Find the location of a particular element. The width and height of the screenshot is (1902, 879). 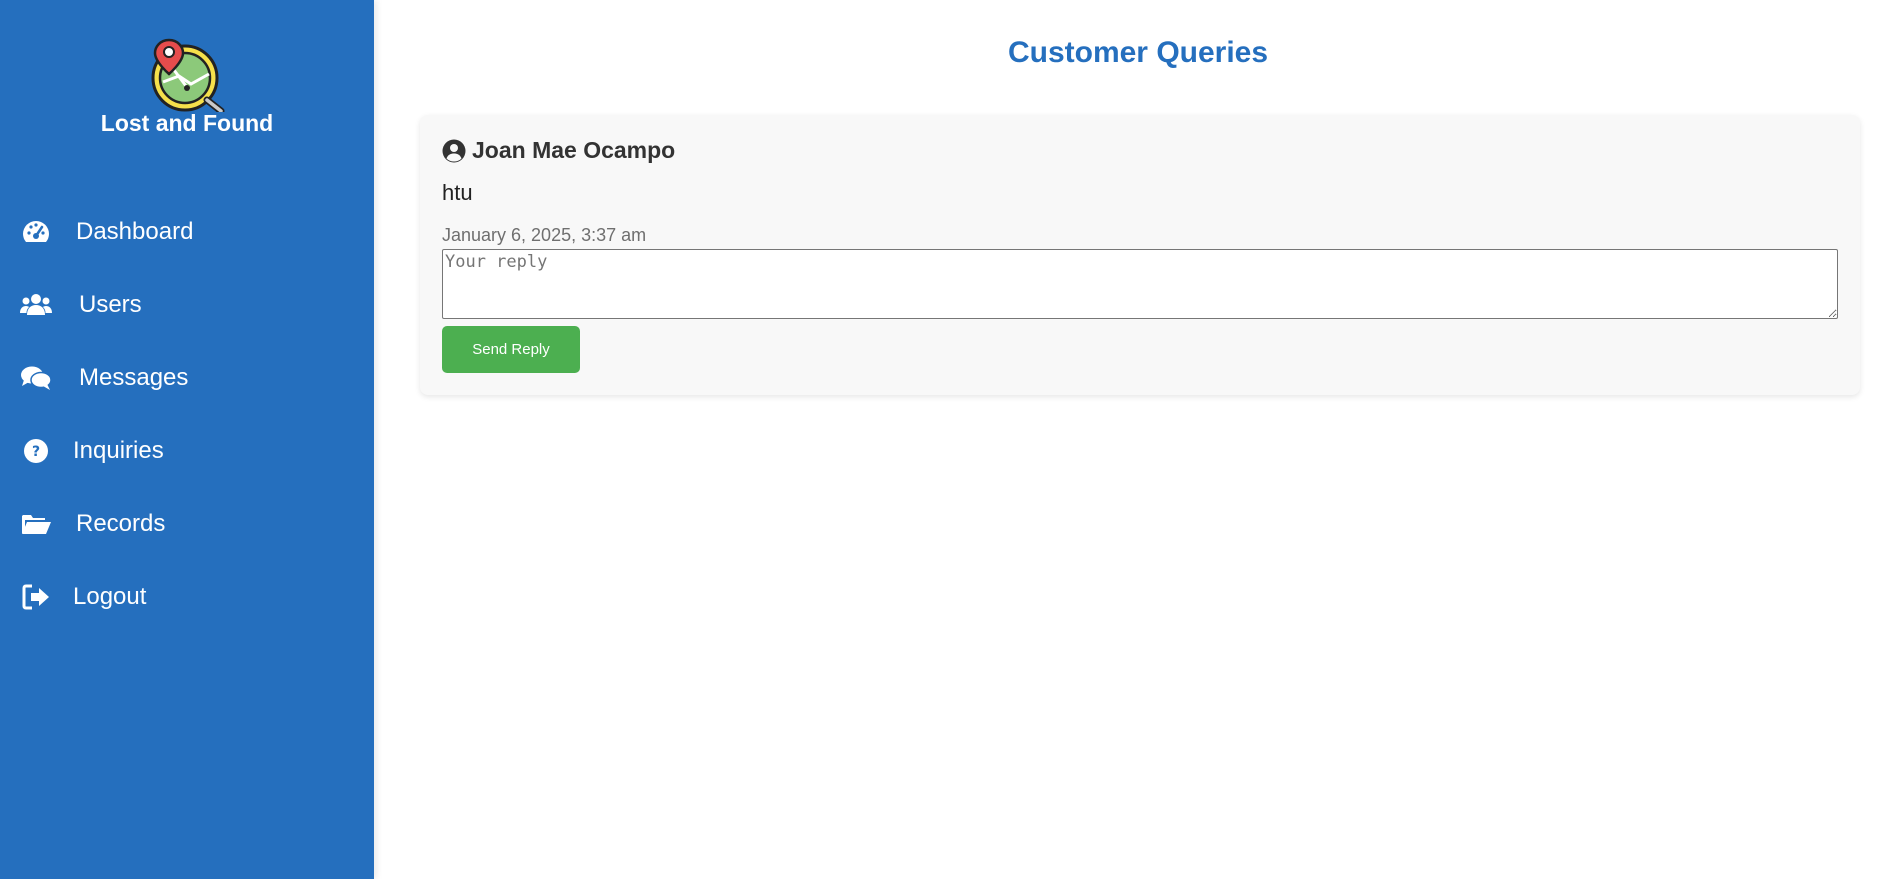

send-reply-button: Send Reply is located at coordinates (511, 349).